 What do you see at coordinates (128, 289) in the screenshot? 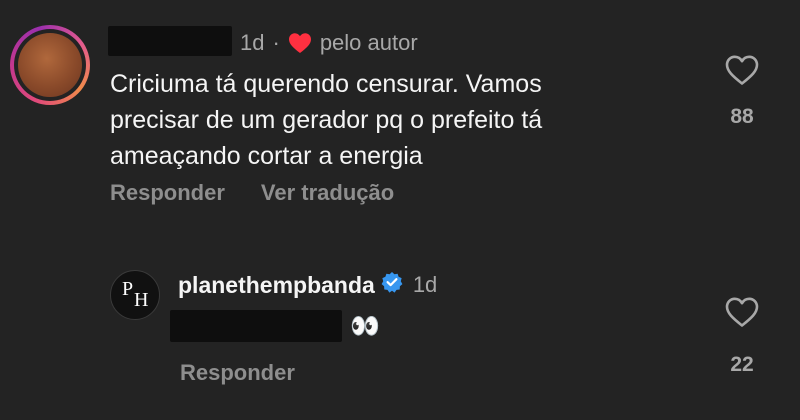
I see `avatar-initial-p: P` at bounding box center [128, 289].